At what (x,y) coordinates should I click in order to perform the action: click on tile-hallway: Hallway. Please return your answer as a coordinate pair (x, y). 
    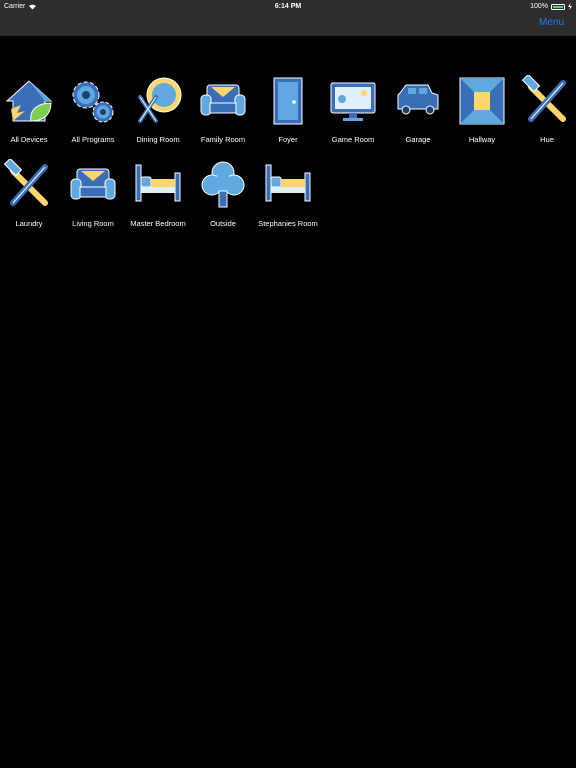
    Looking at the image, I should click on (482, 109).